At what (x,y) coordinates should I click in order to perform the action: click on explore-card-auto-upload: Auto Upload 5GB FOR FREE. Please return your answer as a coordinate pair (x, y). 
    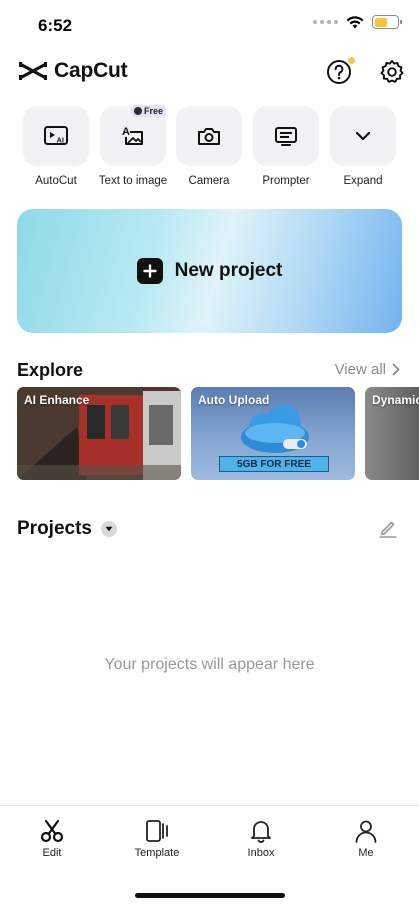
    Looking at the image, I should click on (273, 433).